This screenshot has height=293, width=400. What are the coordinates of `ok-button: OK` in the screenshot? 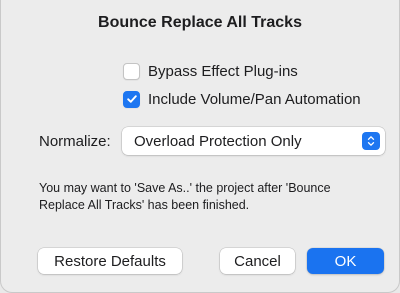 It's located at (345, 261).